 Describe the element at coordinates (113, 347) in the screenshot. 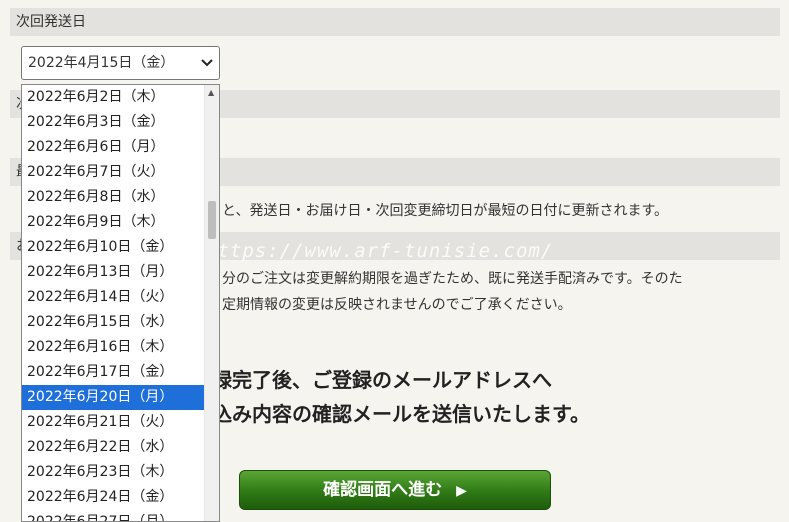

I see `dropdown-option: 2022年6月16日（木）` at that location.